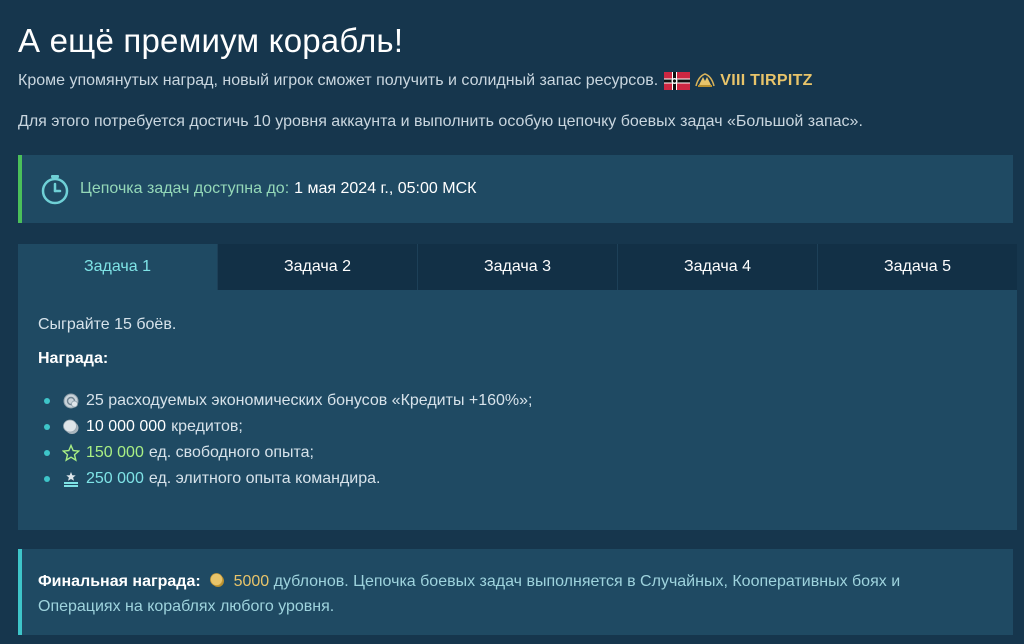 The width and height of the screenshot is (1024, 644). What do you see at coordinates (211, 40) in the screenshot?
I see `page-title: А ещё премиум корабль!` at bounding box center [211, 40].